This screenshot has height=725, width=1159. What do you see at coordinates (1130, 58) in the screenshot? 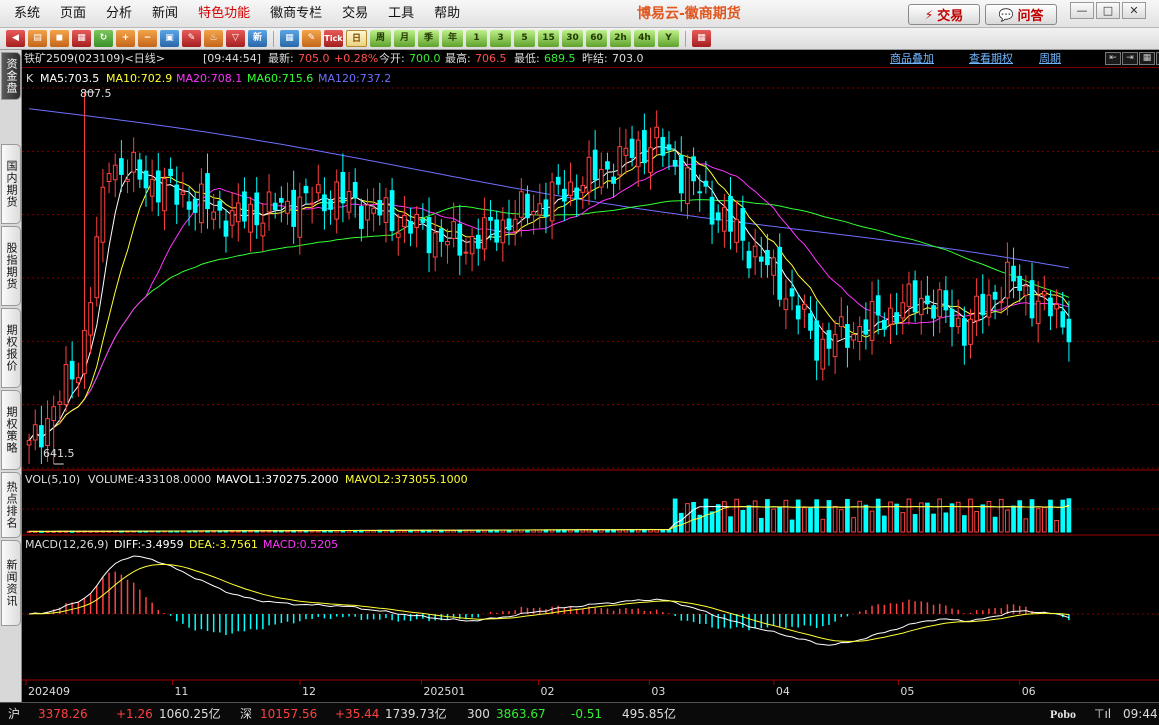
I see `scroll-right-icon: ⇥` at bounding box center [1130, 58].